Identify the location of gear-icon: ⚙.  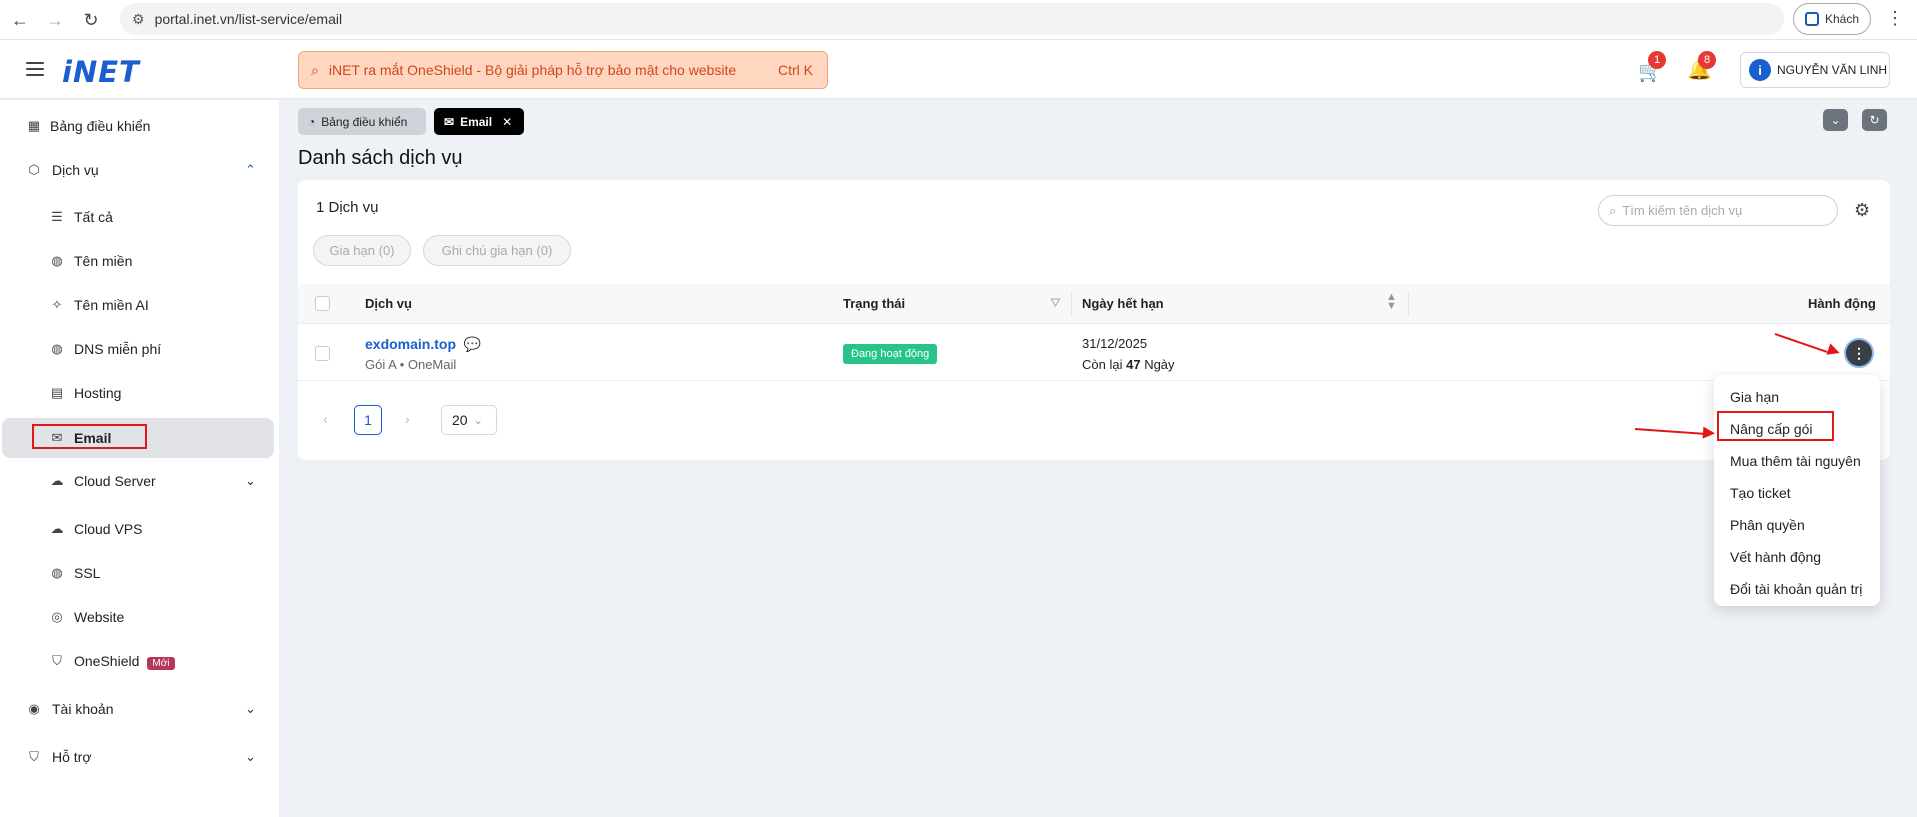
(1862, 210).